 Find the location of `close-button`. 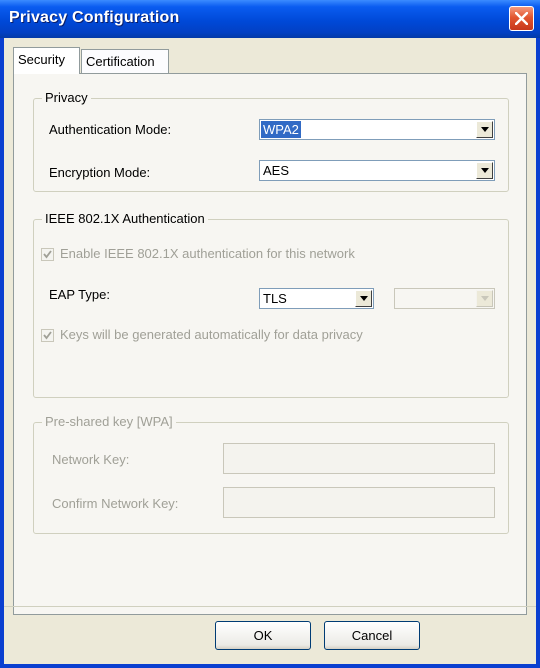

close-button is located at coordinates (521, 18).